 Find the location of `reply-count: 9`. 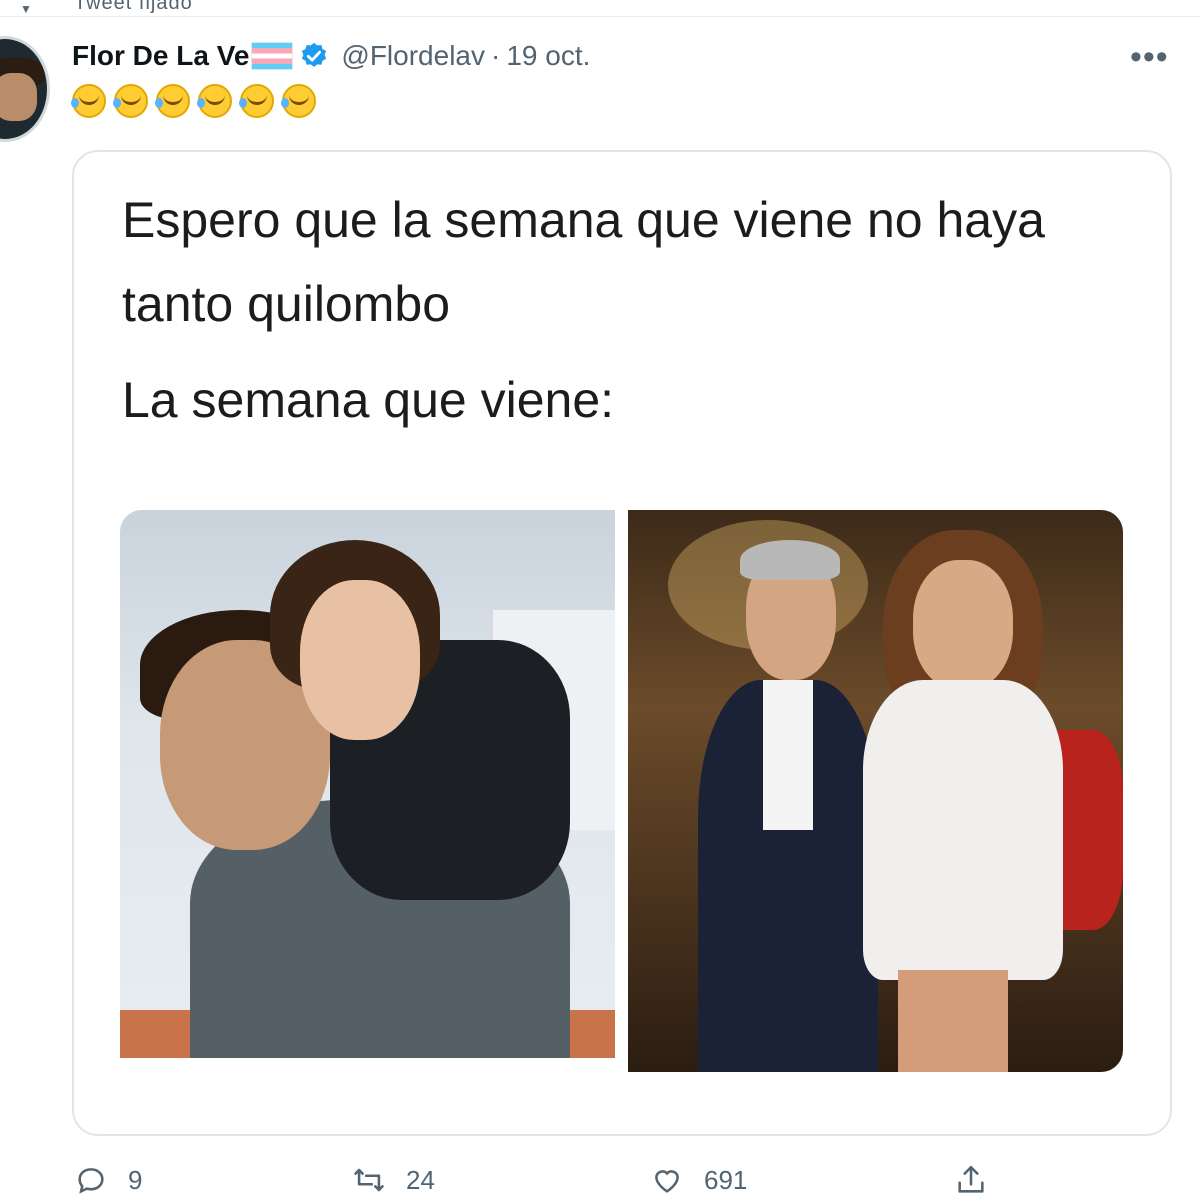

reply-count: 9 is located at coordinates (135, 1179).